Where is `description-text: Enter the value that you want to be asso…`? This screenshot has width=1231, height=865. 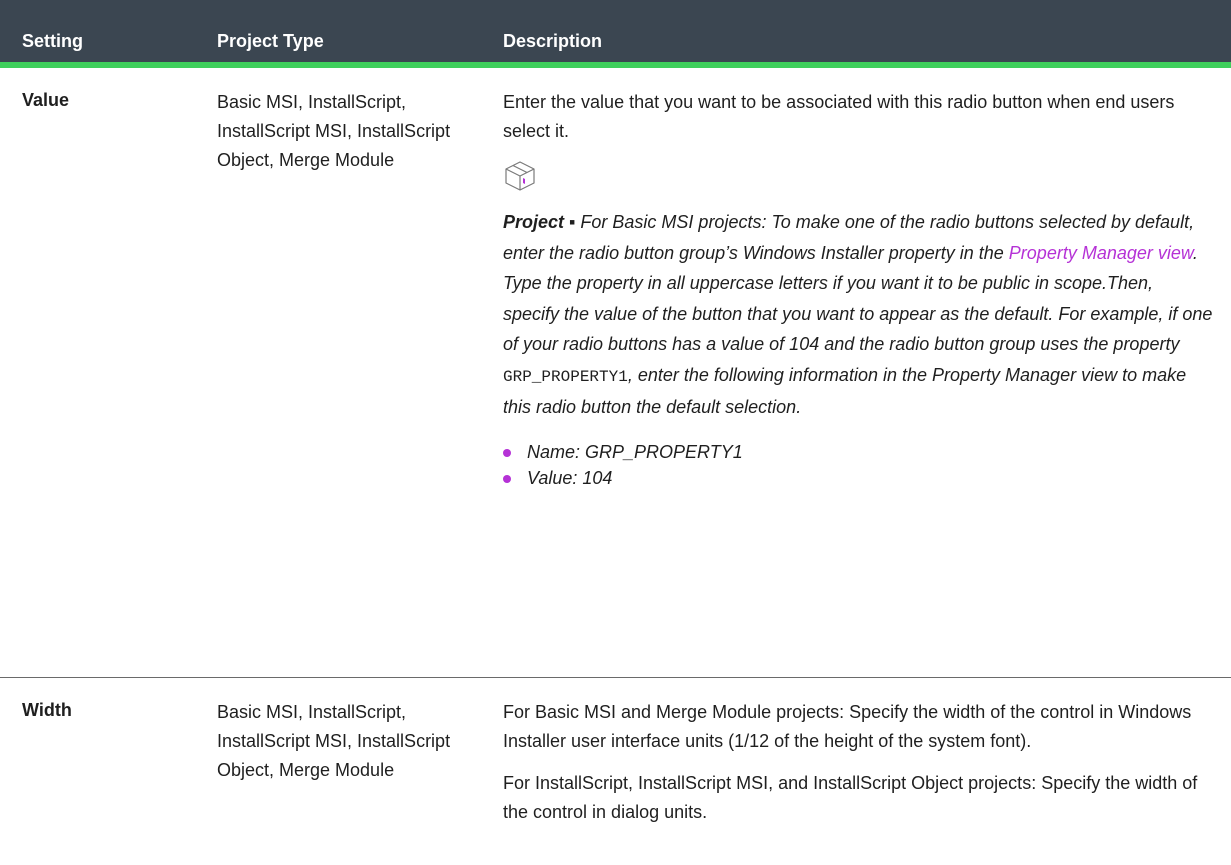
description-text: Enter the value that you want to be asso… is located at coordinates (839, 116).